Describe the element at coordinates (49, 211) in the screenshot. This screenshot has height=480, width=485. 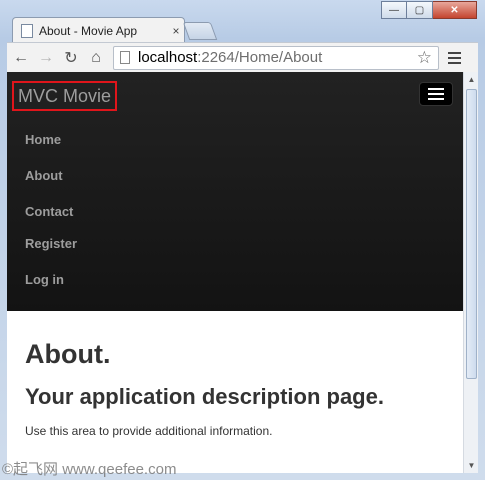
I see `nav-contact: Contact` at that location.